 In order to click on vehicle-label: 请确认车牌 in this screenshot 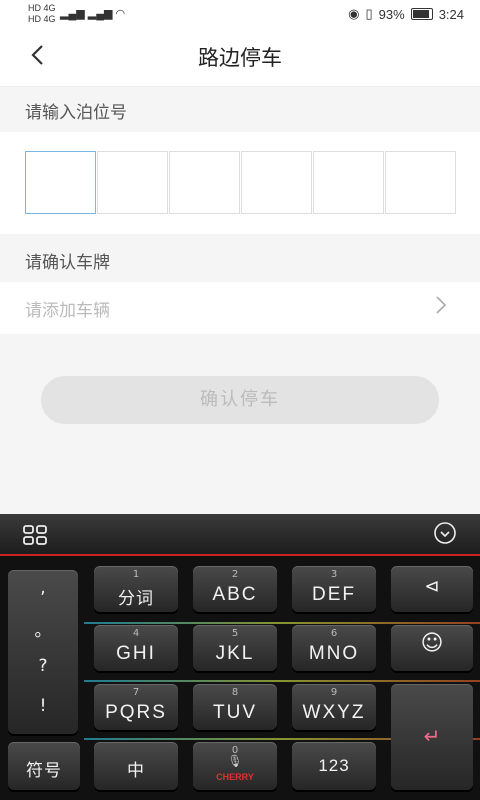, I will do `click(67, 263)`.